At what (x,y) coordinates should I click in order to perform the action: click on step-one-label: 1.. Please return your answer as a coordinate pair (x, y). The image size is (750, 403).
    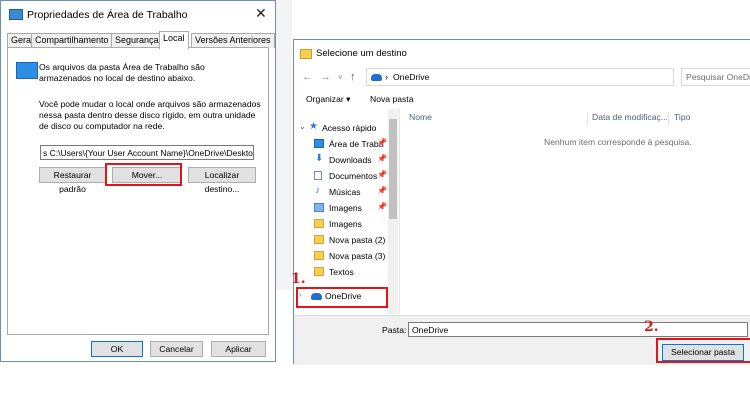
    Looking at the image, I should click on (298, 279).